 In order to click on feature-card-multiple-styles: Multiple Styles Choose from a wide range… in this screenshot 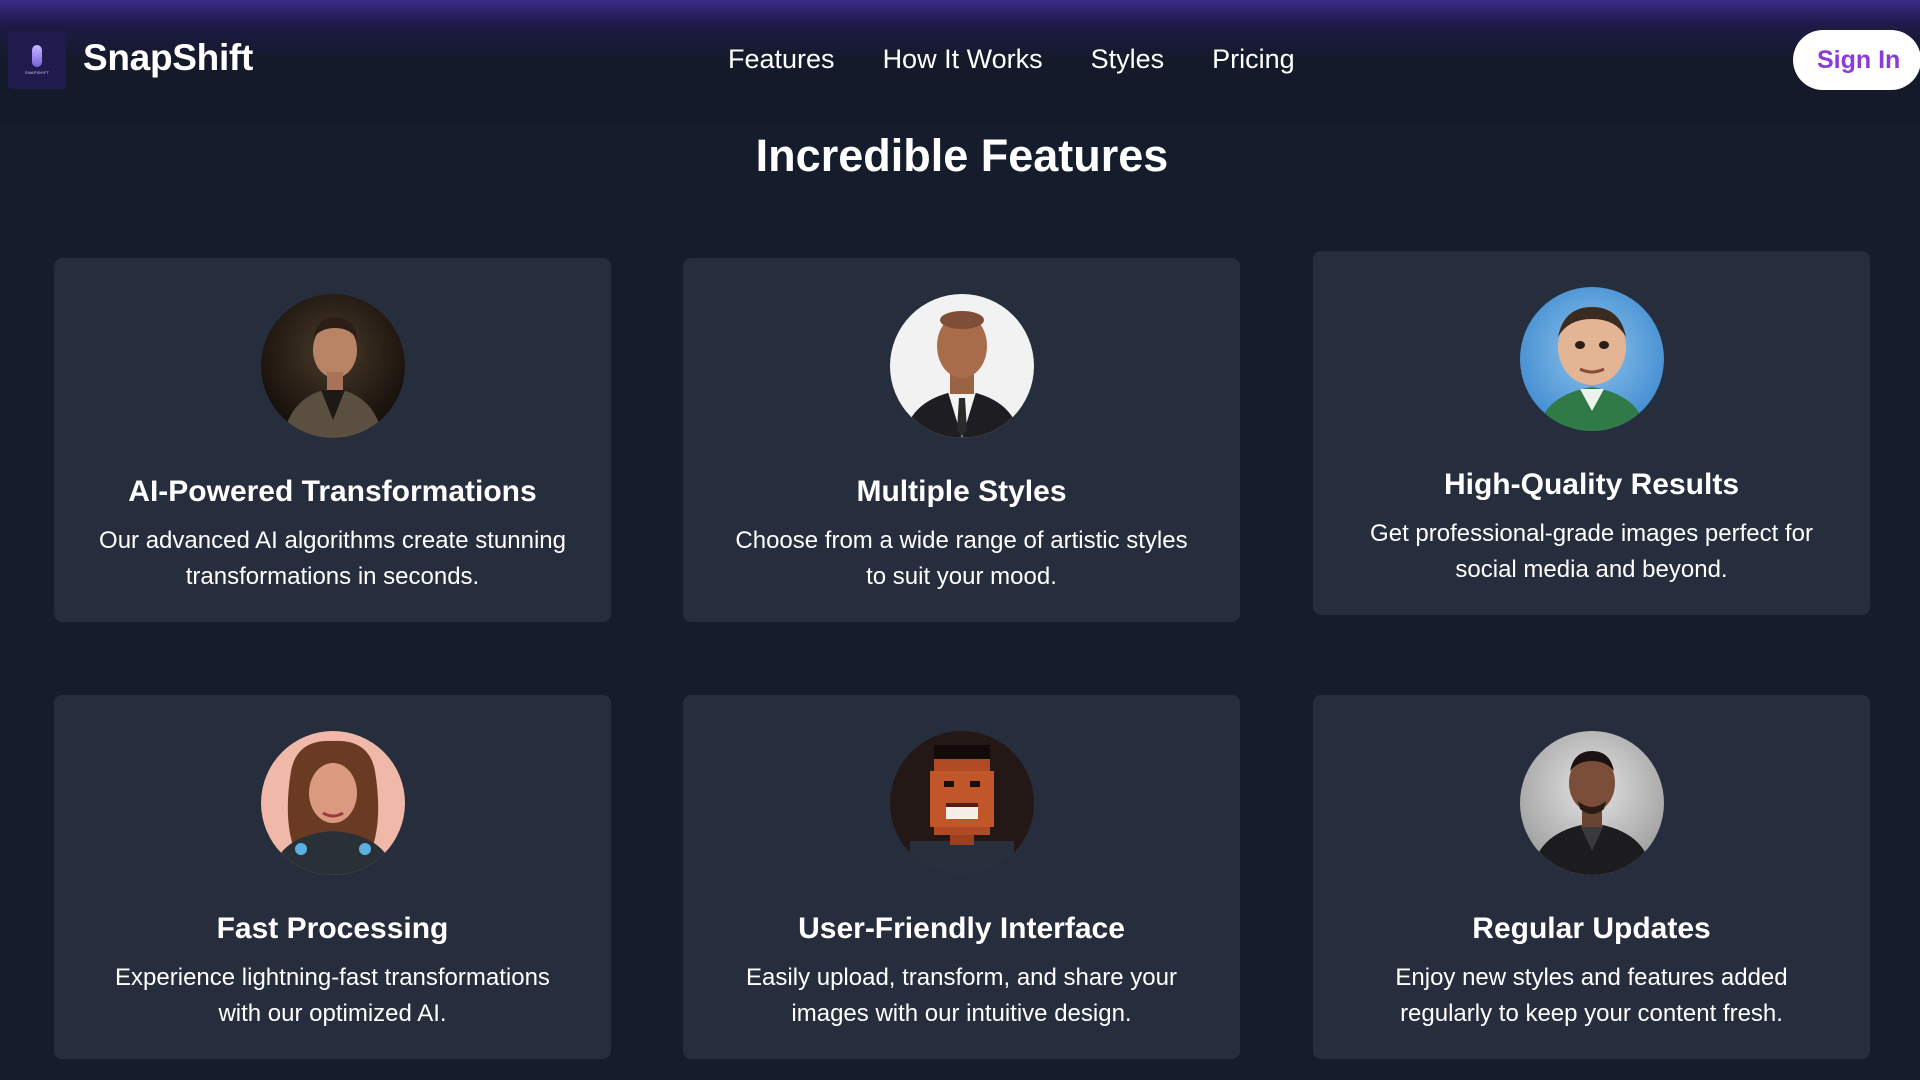, I will do `click(961, 440)`.